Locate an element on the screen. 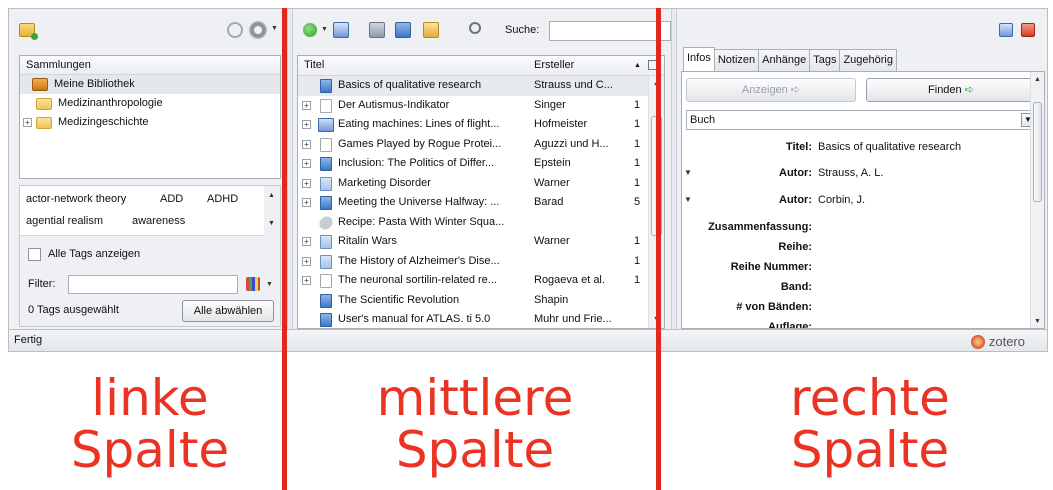 Image resolution: width=1053 pixels, height=490 pixels. caption-line: rechte is located at coordinates (870, 398).